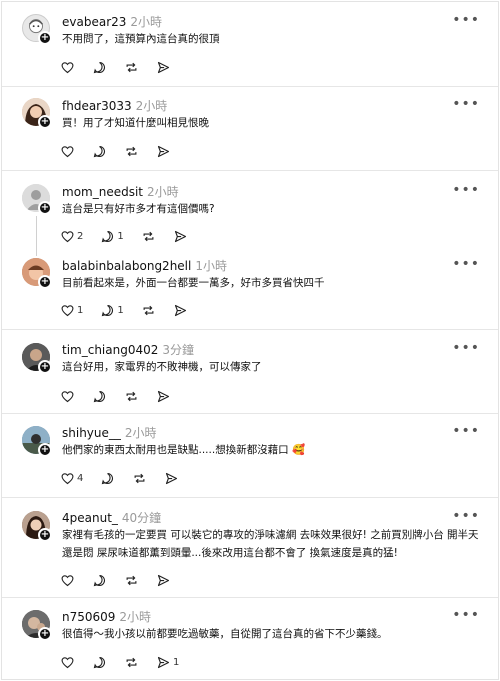  I want to click on action-bar: 4, so click(128, 478).